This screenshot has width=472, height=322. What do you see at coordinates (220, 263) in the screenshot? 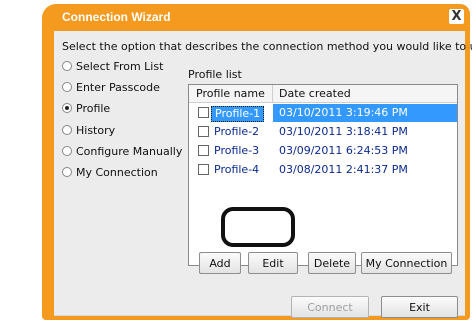
I see `add-button: Add` at bounding box center [220, 263].